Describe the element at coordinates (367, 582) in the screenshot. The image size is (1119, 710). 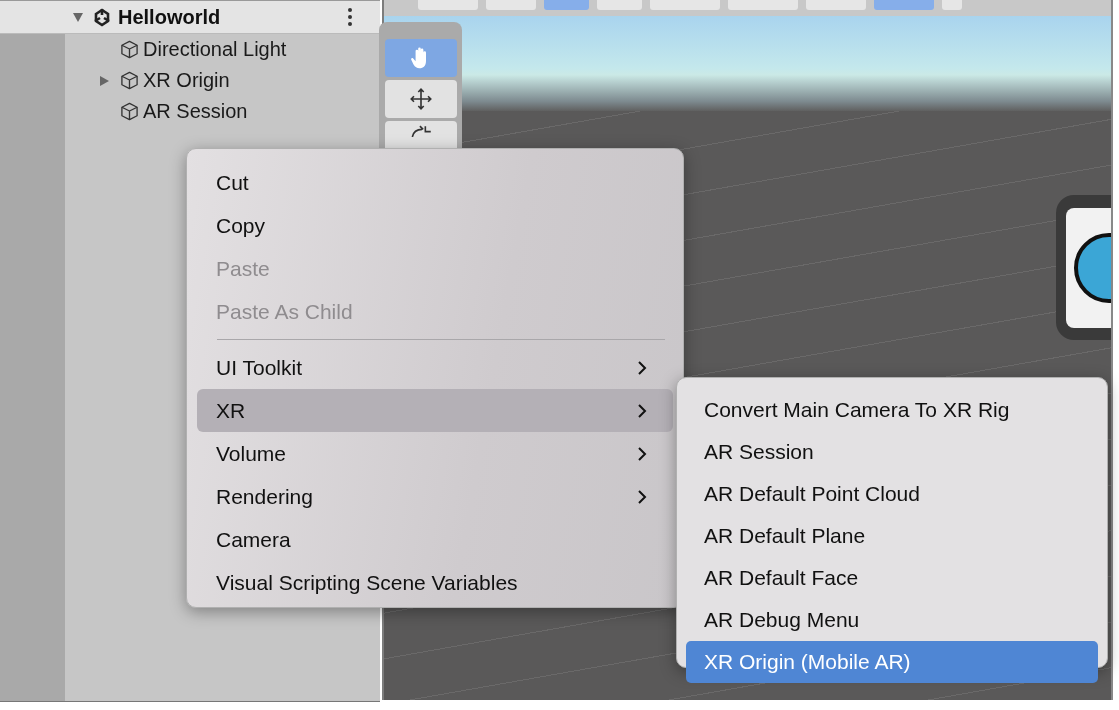
I see `menu-item-label: Visual Scripting Scene Variables` at that location.